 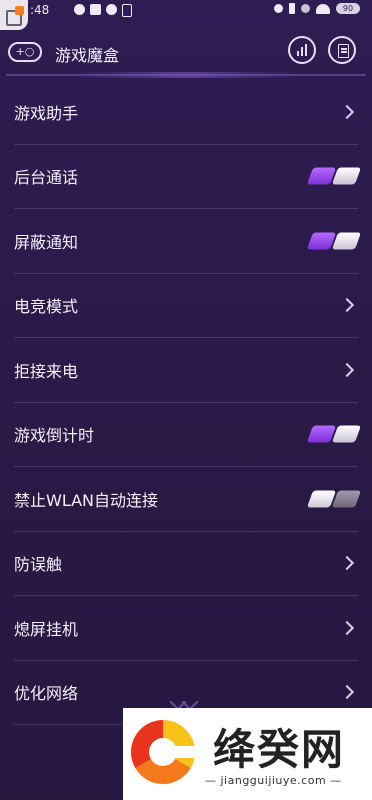 What do you see at coordinates (46, 629) in the screenshot?
I see `settings-row-label: 熄屏挂机` at bounding box center [46, 629].